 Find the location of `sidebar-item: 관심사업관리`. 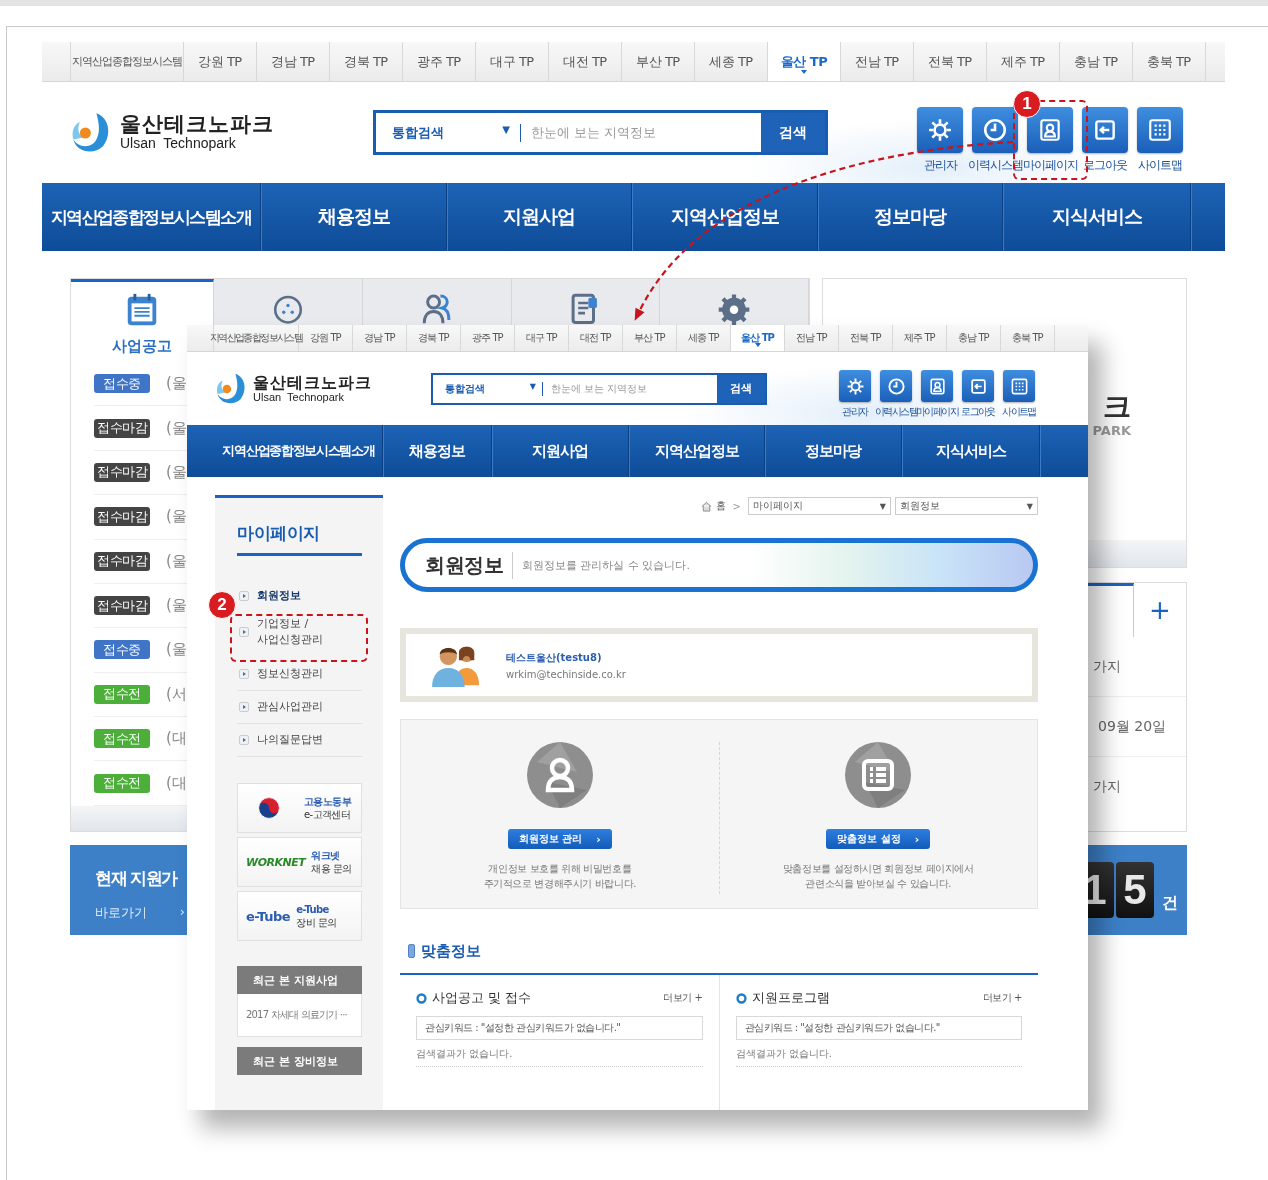

sidebar-item: 관심사업관리 is located at coordinates (299, 707).